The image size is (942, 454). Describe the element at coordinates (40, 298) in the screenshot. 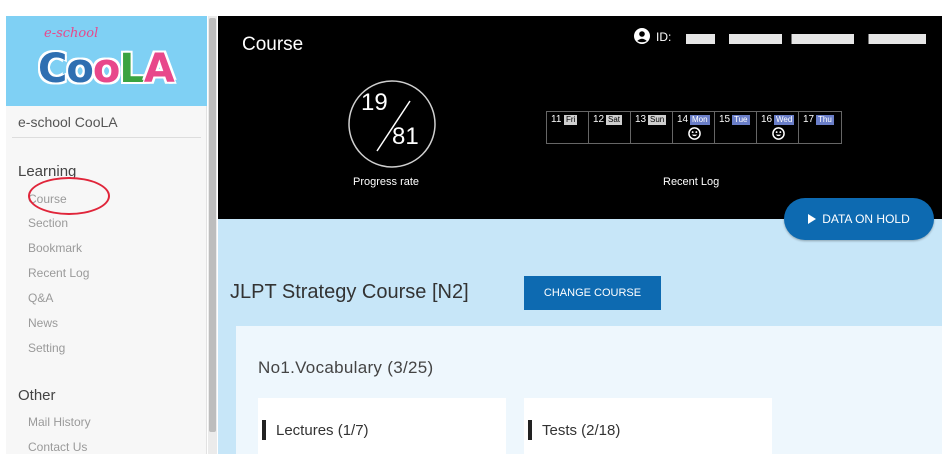

I see `sidebar-item-qa: Q&A` at that location.